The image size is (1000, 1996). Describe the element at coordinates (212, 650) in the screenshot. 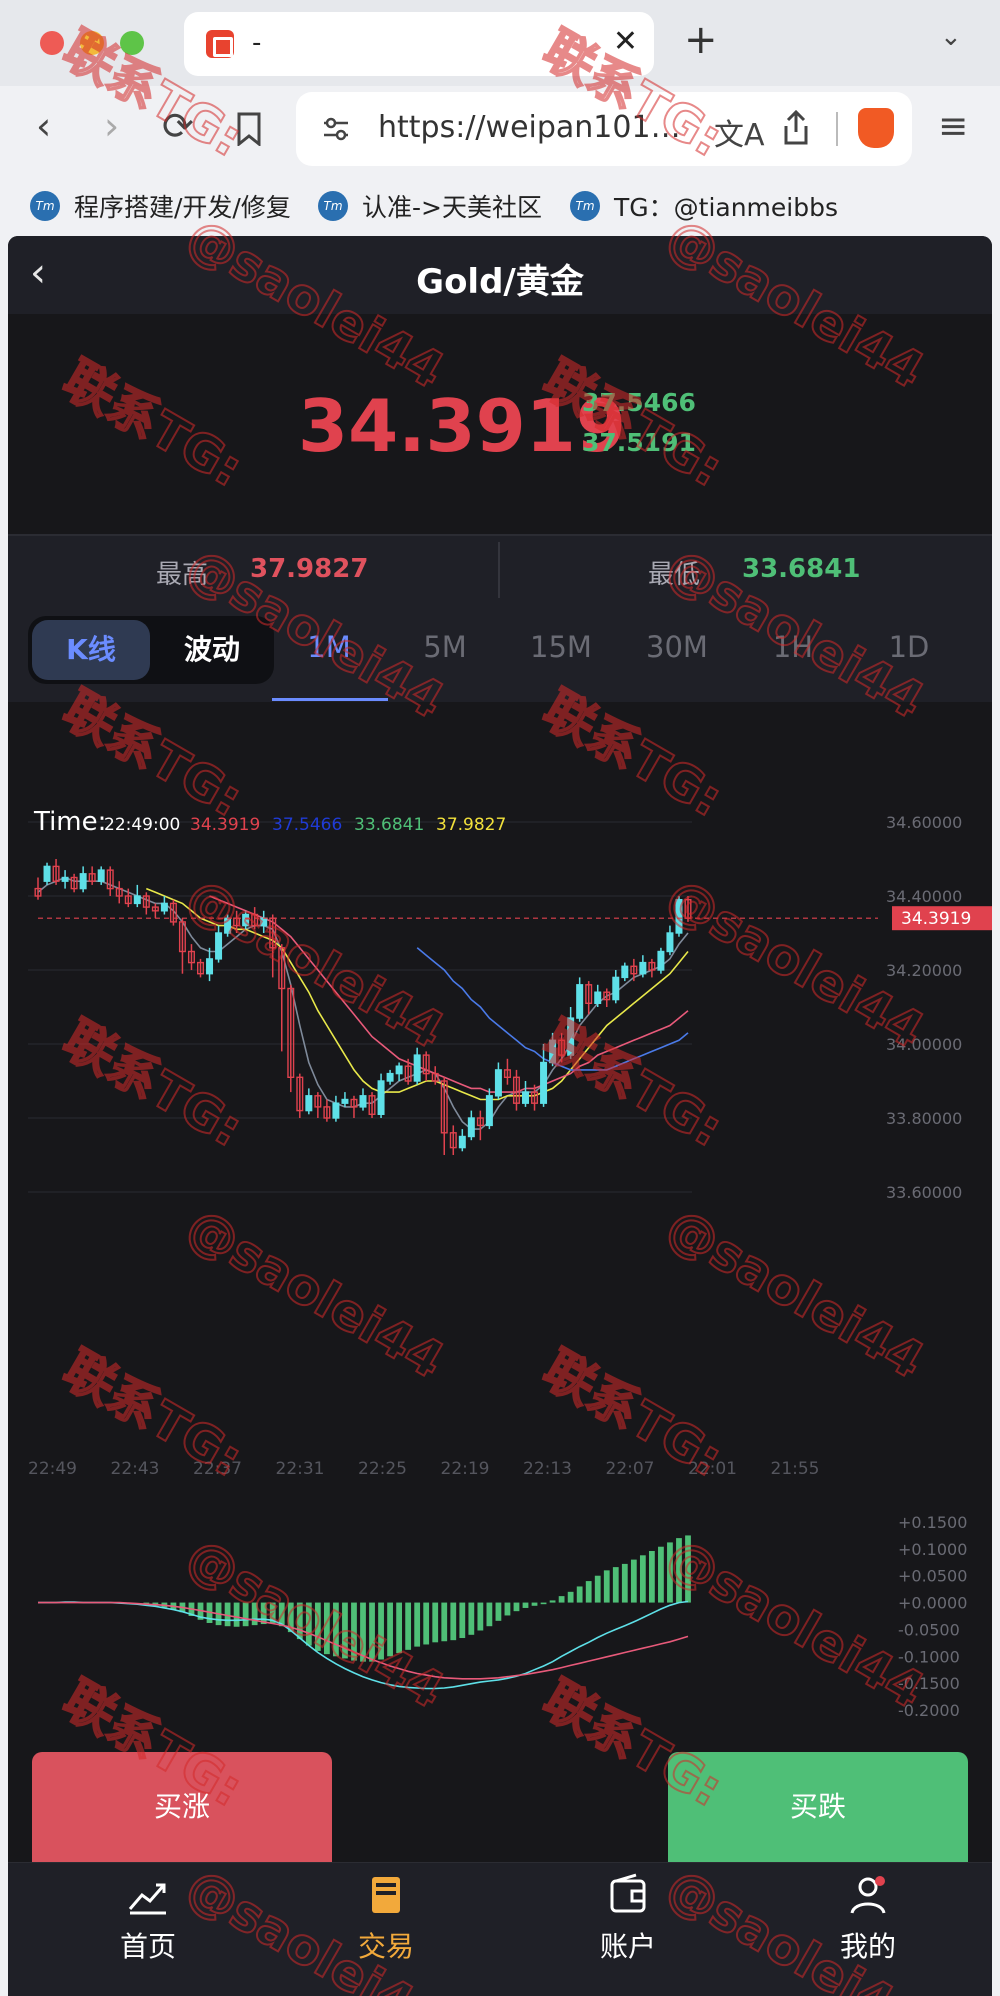

I see `tab-wave: 波动` at that location.